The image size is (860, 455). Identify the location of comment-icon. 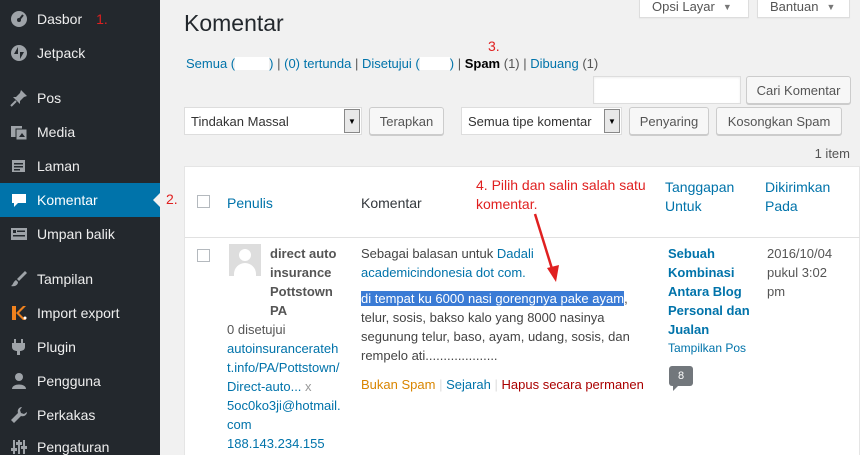
(19, 200).